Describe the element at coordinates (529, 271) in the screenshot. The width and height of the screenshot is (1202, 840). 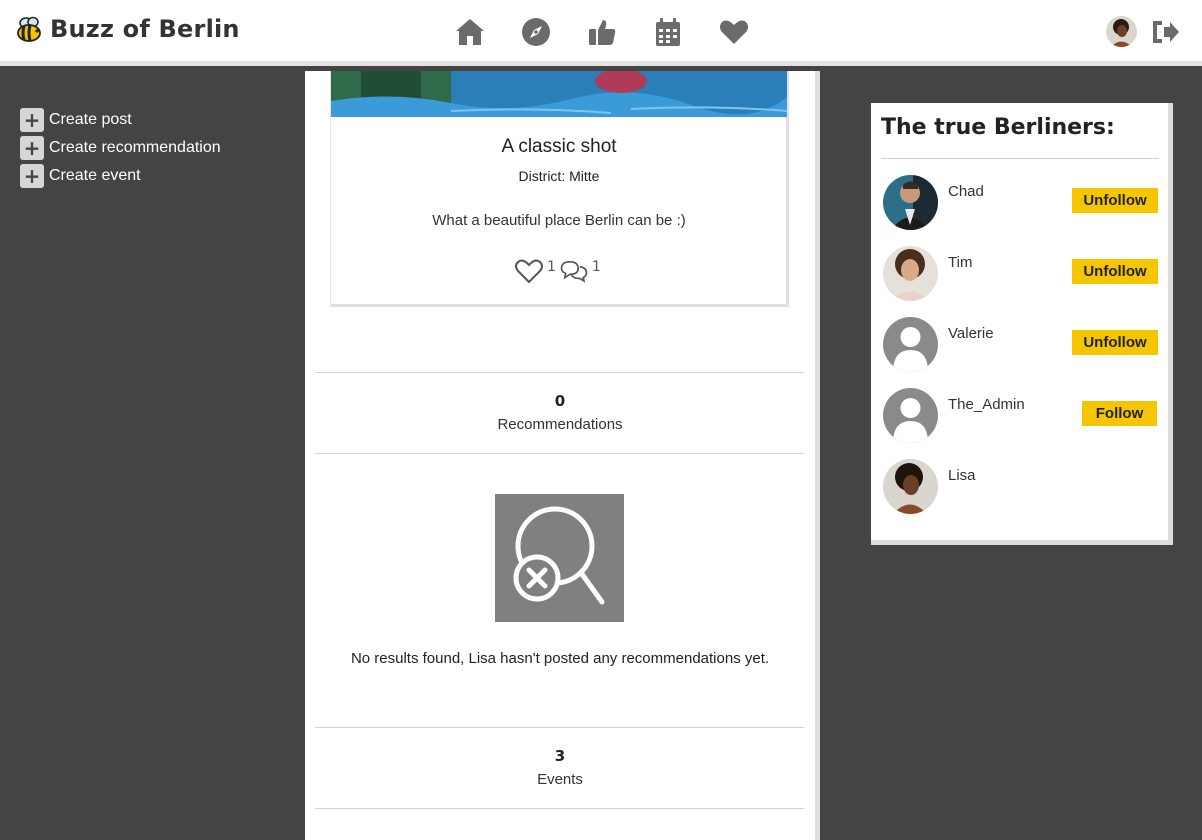
I see `like-heart-icon` at that location.